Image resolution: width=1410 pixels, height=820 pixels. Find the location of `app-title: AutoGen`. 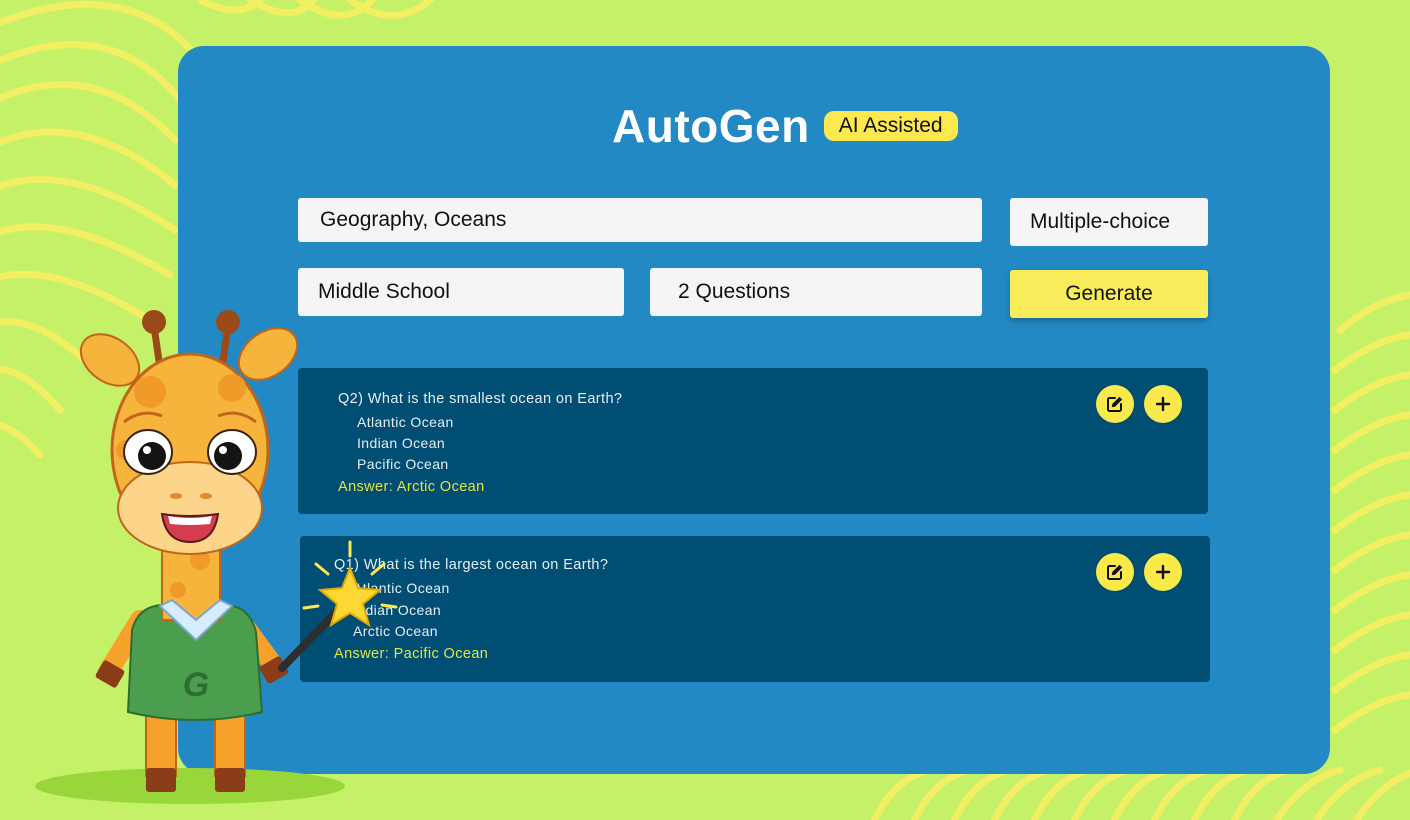

app-title: AutoGen is located at coordinates (711, 126).